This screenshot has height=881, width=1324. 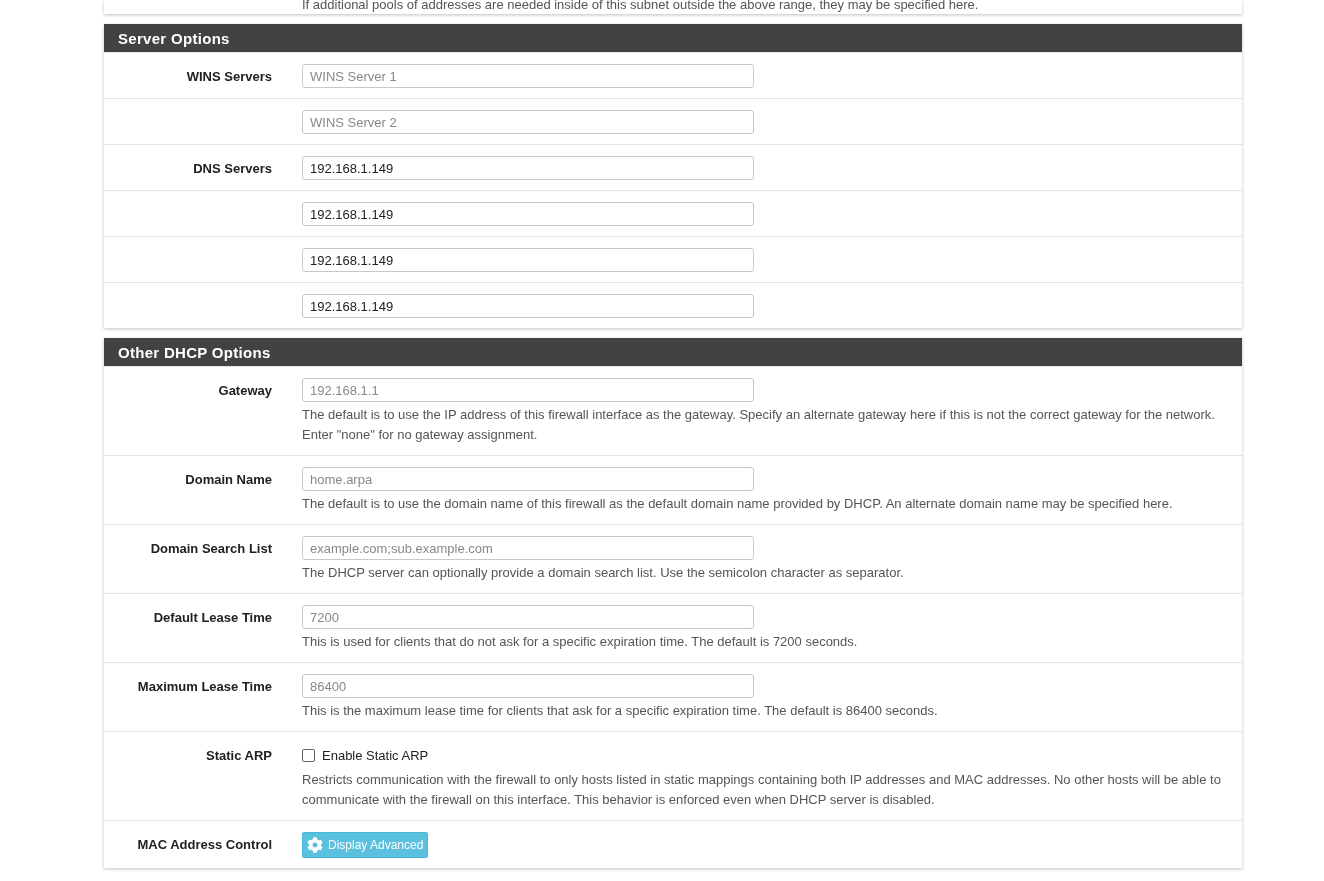 What do you see at coordinates (528, 479) in the screenshot?
I see `text-field: home.arpa` at bounding box center [528, 479].